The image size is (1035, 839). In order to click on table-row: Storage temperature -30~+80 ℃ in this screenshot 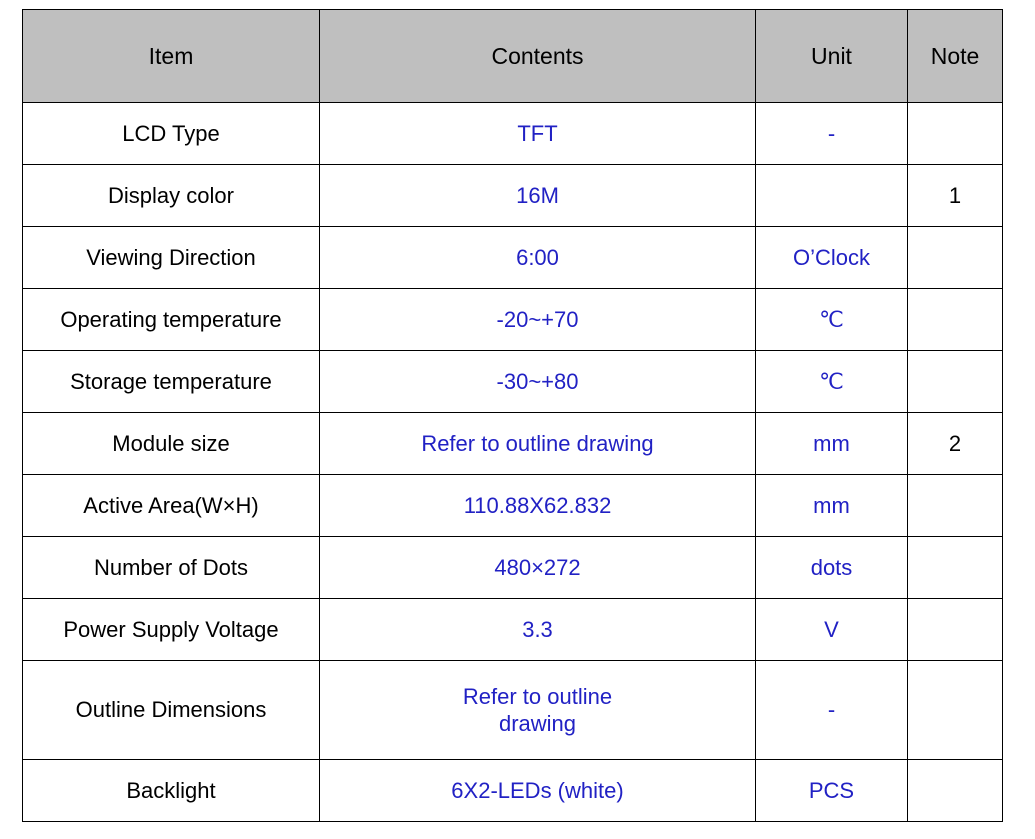, I will do `click(512, 381)`.